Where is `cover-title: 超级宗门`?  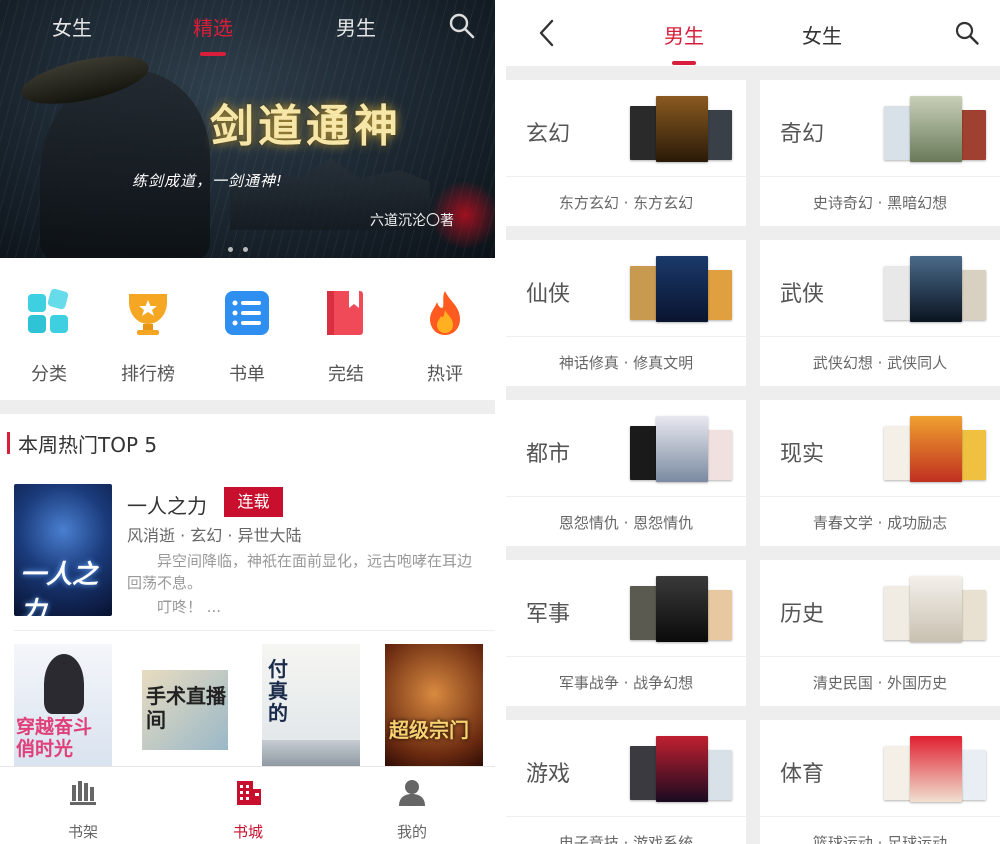
cover-title: 超级宗门 is located at coordinates (429, 730).